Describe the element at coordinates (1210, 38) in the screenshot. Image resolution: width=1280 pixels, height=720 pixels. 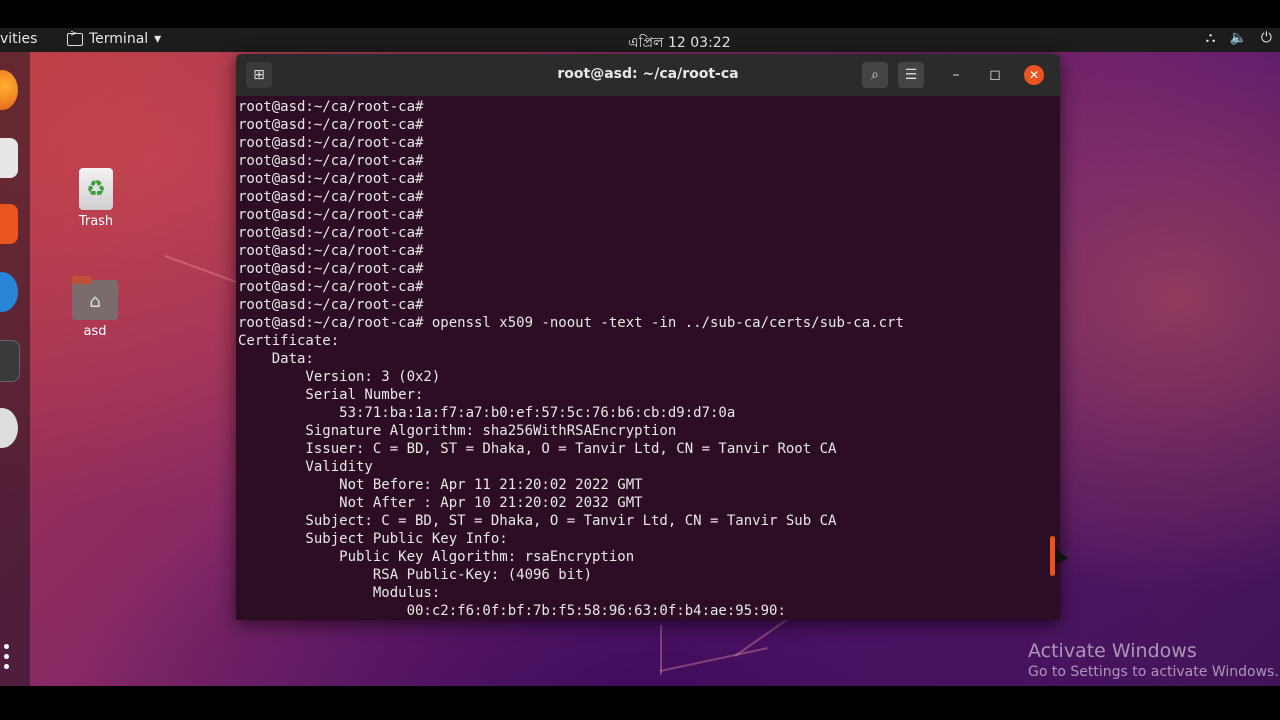
I see `network-icon: ⛬` at that location.